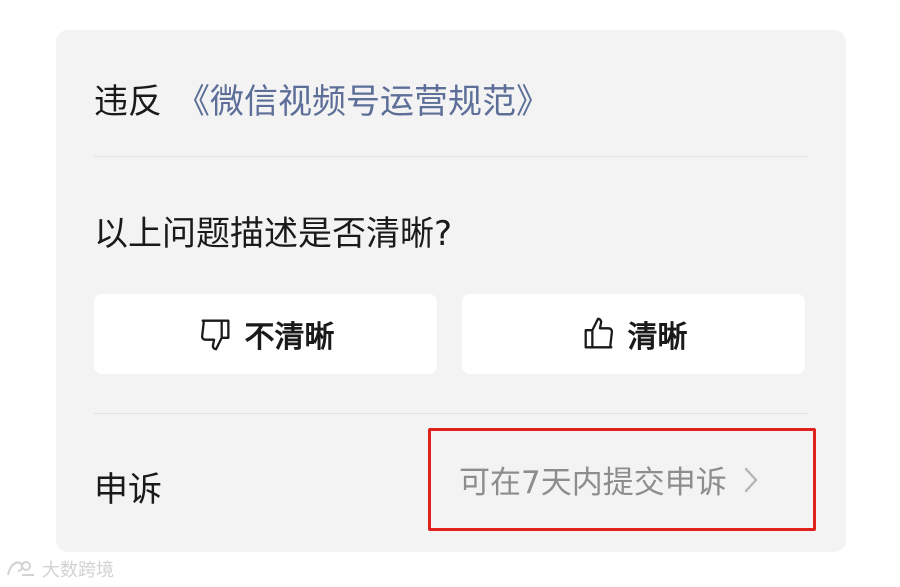  Describe the element at coordinates (128, 490) in the screenshot. I see `appeal-label: 申诉` at that location.